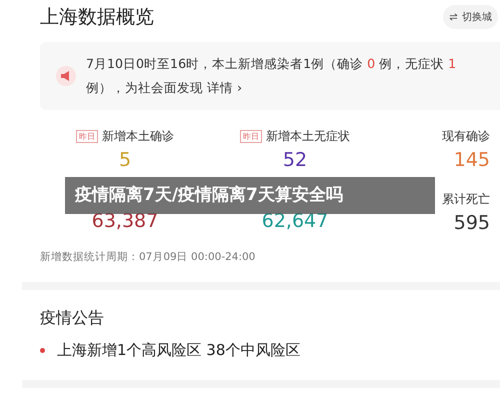 Image resolution: width=500 pixels, height=403 pixels. What do you see at coordinates (66, 76) in the screenshot?
I see `megaphone-icon` at bounding box center [66, 76].